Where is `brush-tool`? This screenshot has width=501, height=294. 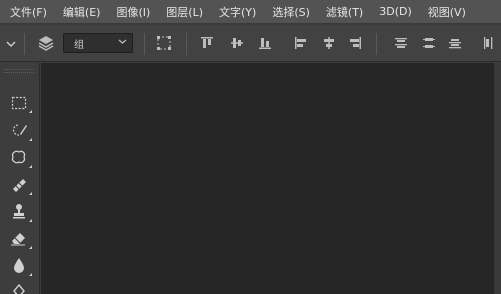
brush-tool is located at coordinates (19, 186).